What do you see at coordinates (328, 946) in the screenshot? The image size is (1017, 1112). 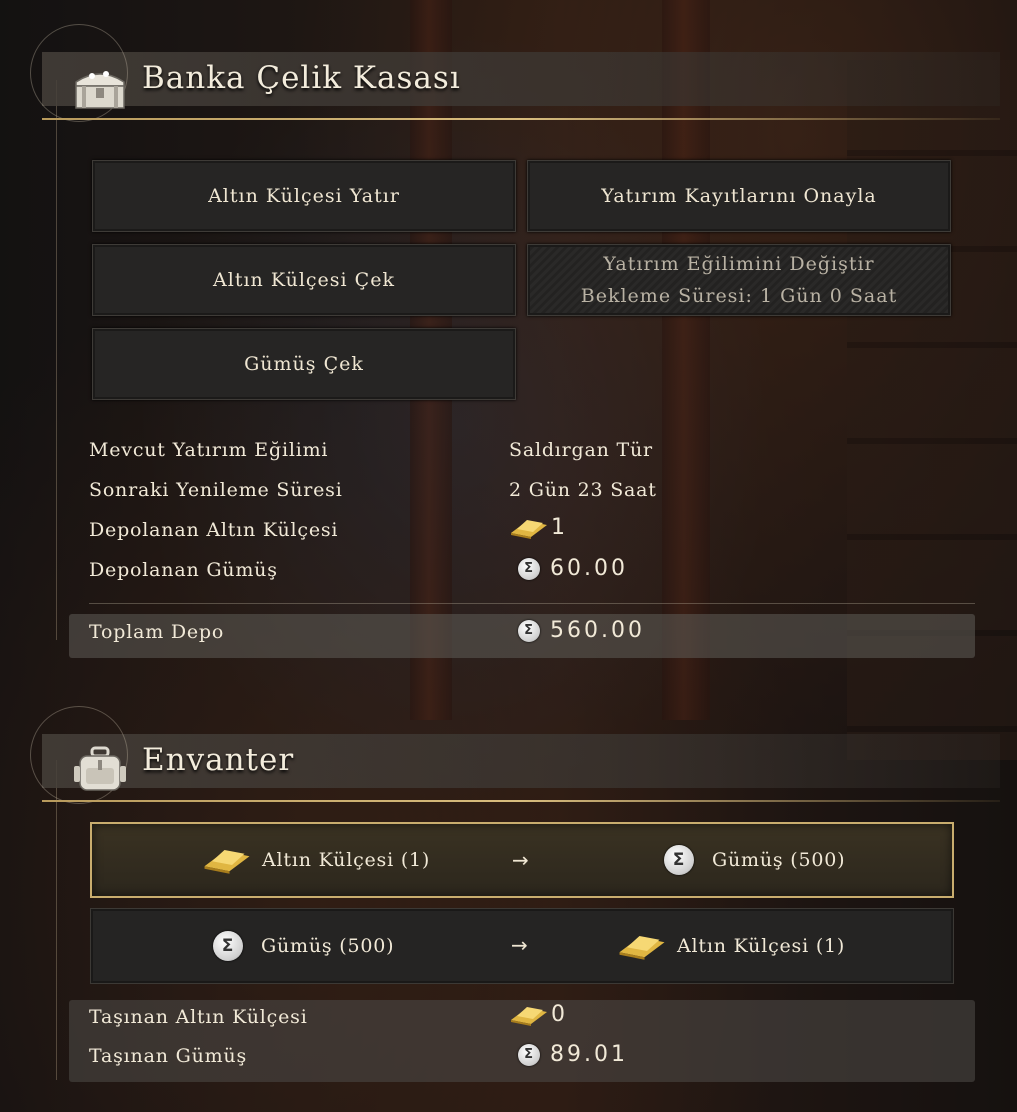 I see `exchange-from-label: Gümüş (500)` at bounding box center [328, 946].